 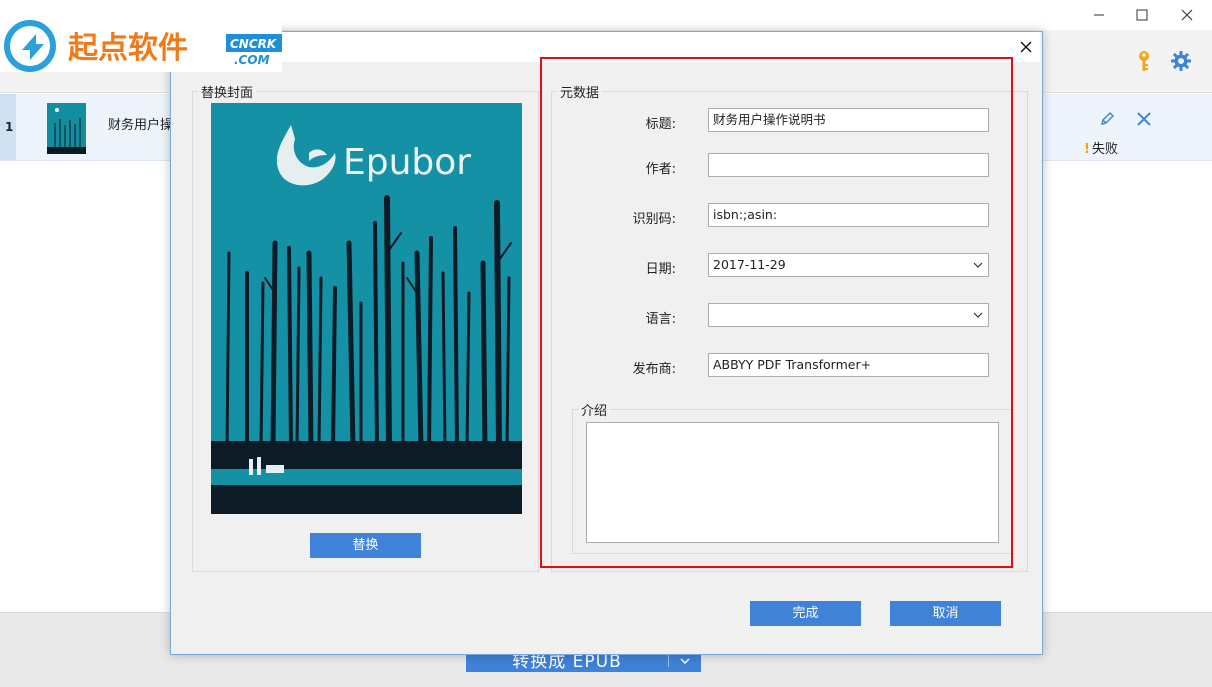 What do you see at coordinates (66, 128) in the screenshot?
I see `book-thumbnail` at bounding box center [66, 128].